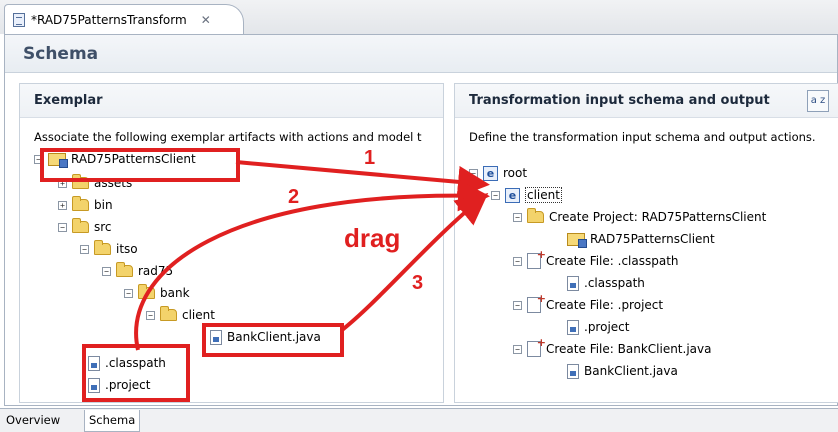  What do you see at coordinates (61, 53) in the screenshot?
I see `page-title: Schema` at bounding box center [61, 53].